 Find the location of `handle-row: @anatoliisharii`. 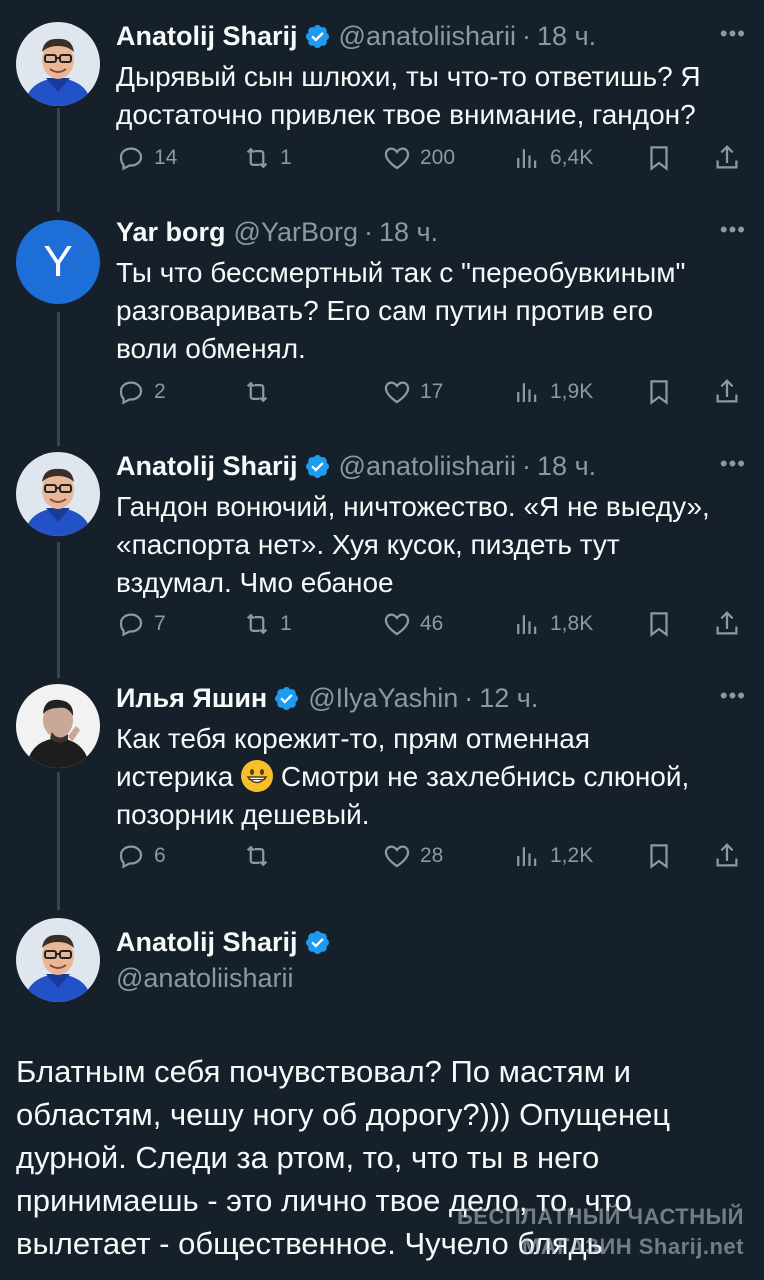

handle-row: @anatoliisharii is located at coordinates (430, 978).